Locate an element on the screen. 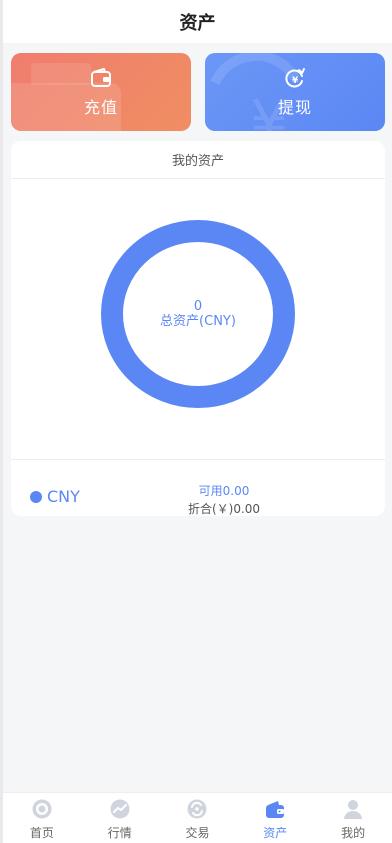  nav-label-market: 行情 is located at coordinates (119, 833).